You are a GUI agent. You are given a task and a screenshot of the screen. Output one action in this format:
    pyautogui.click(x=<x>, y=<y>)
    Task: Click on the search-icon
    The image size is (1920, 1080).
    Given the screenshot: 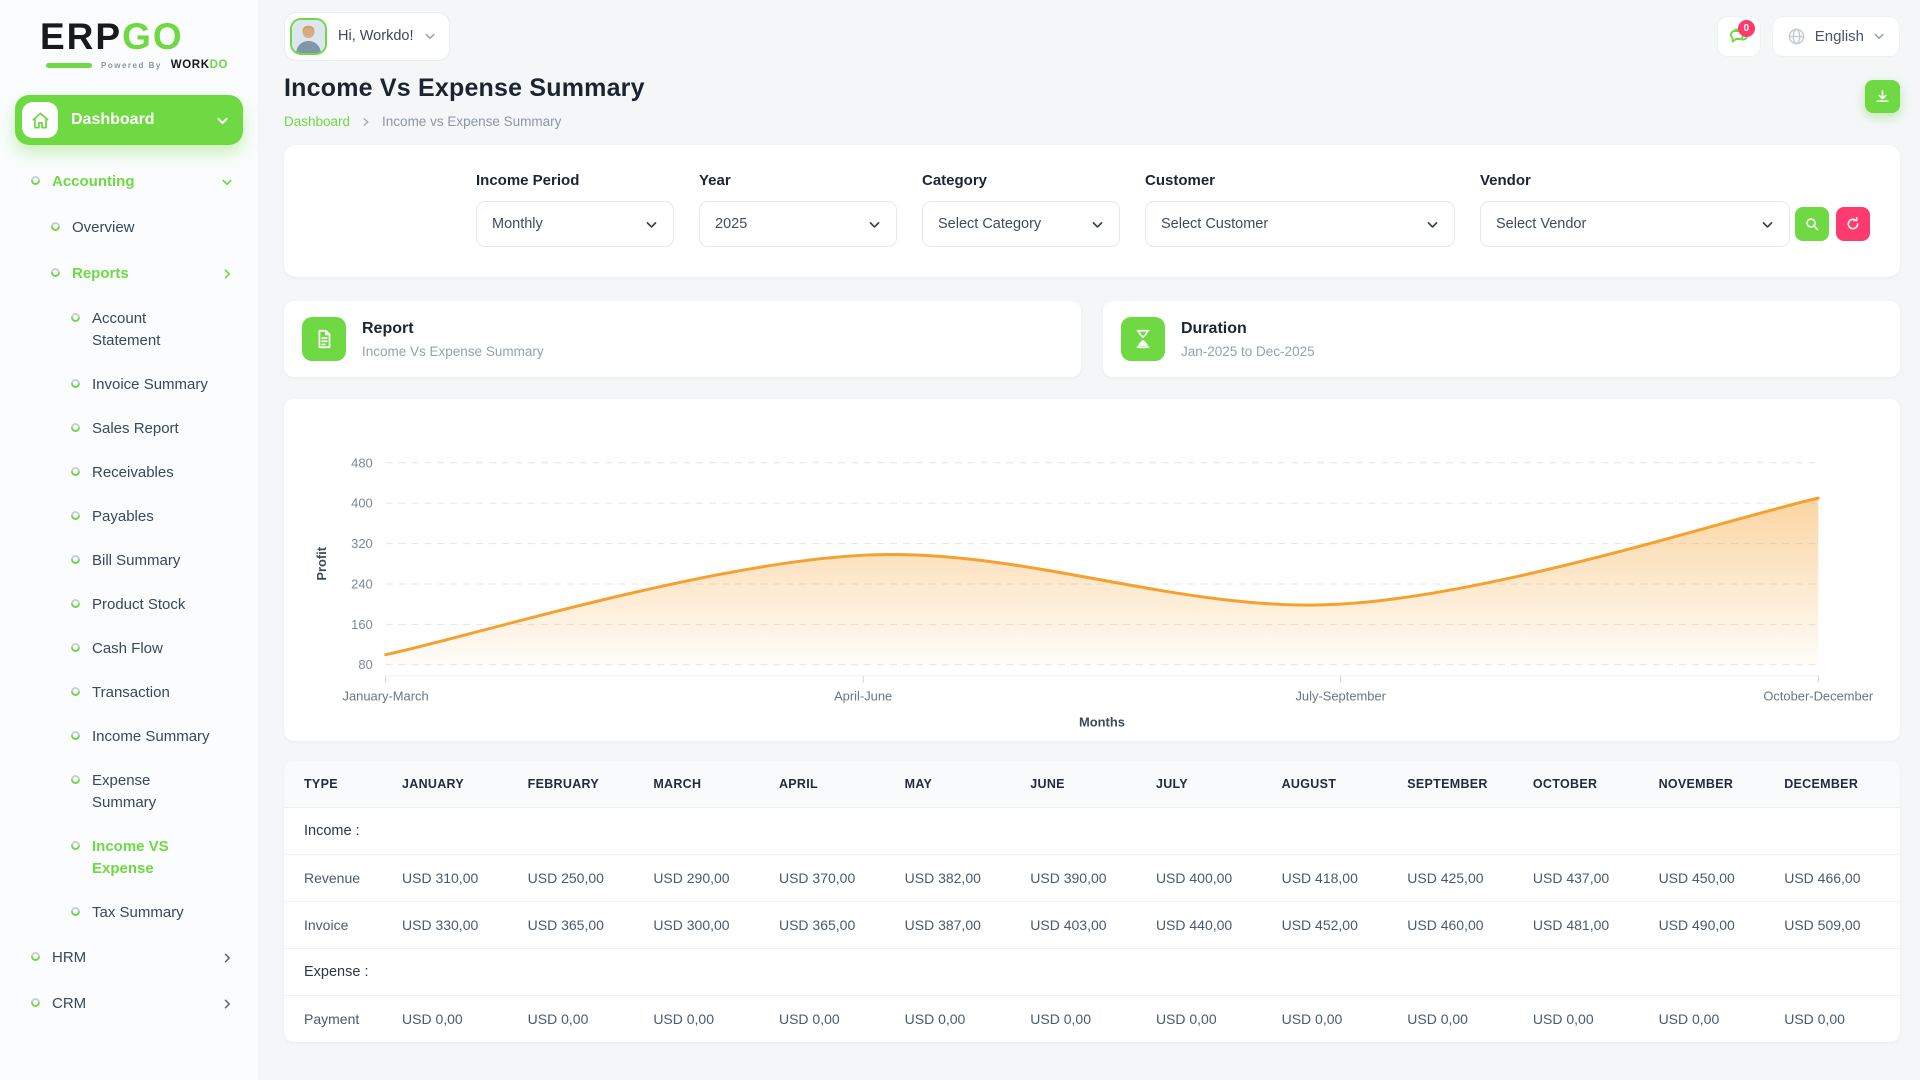 What is the action you would take?
    pyautogui.click(x=1812, y=224)
    